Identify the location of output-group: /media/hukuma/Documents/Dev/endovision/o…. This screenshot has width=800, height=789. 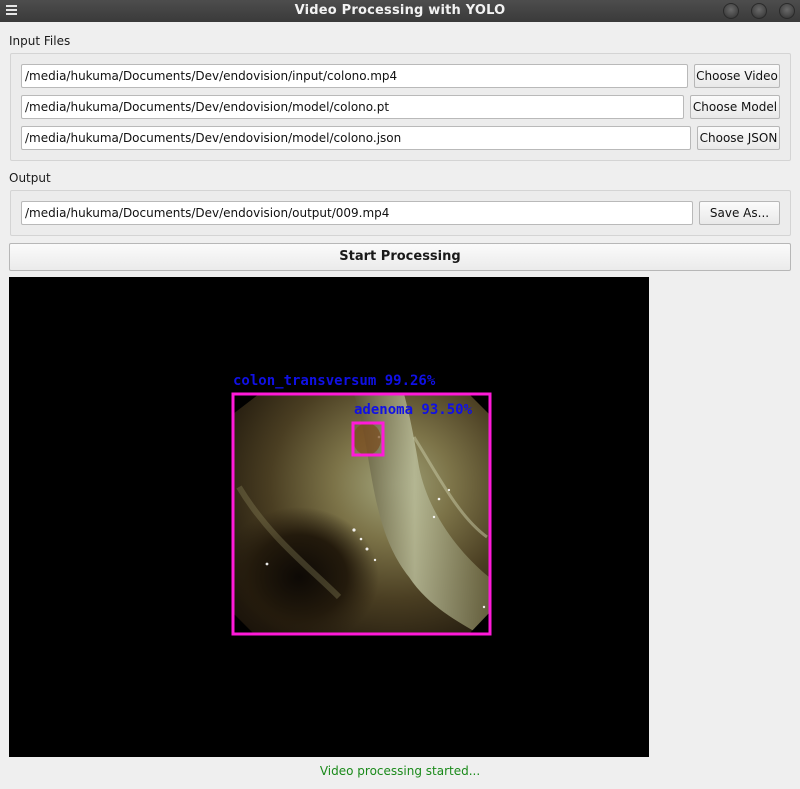
(400, 213).